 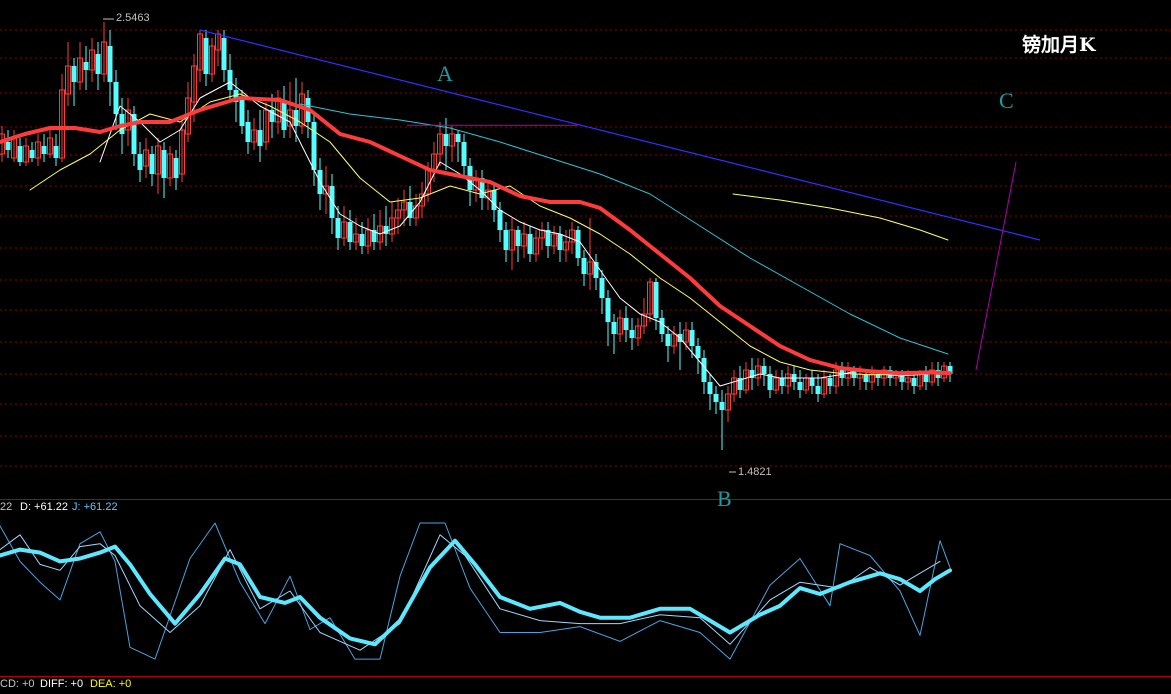 What do you see at coordinates (724, 498) in the screenshot?
I see `wave-label-b: B` at bounding box center [724, 498].